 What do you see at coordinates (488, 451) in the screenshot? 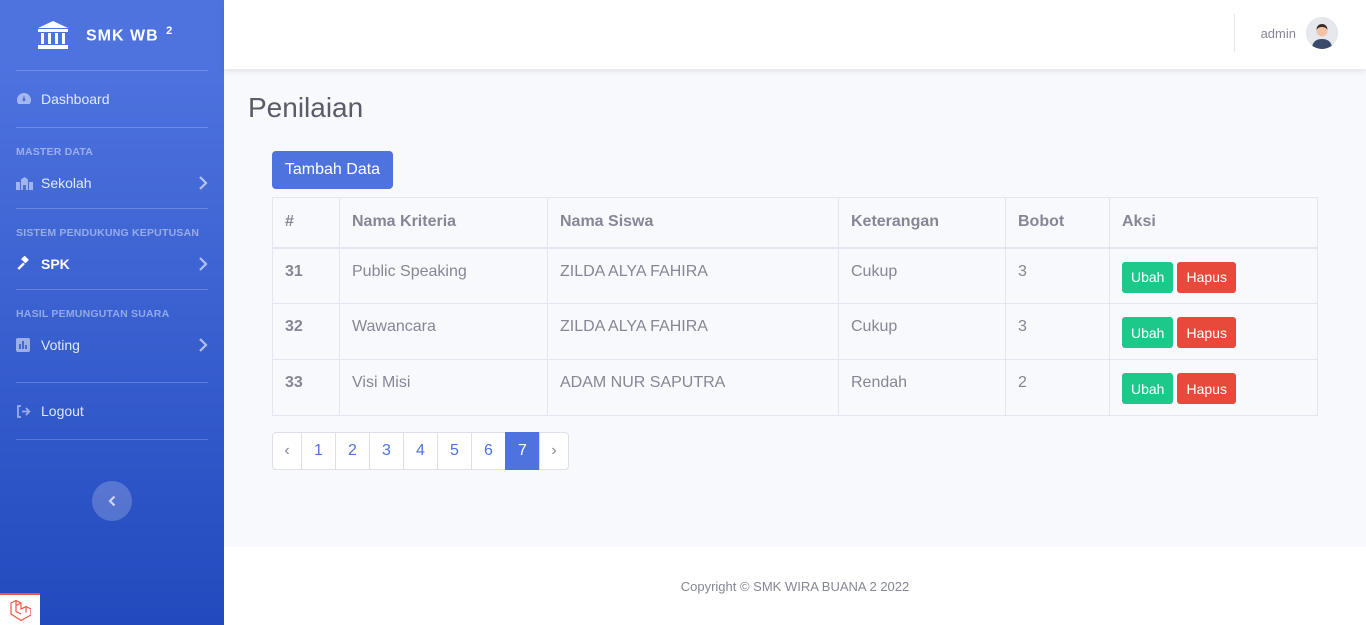
I see `pagination-page-6: 6` at bounding box center [488, 451].